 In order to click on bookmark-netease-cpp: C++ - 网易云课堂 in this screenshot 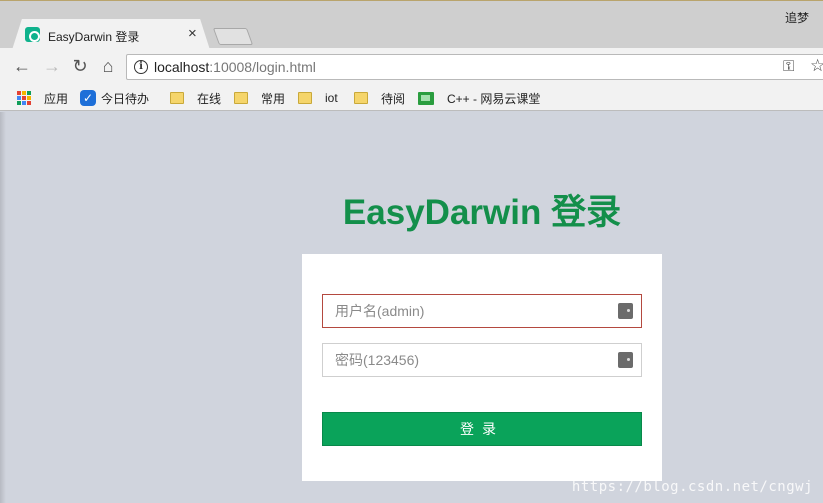, I will do `click(479, 98)`.